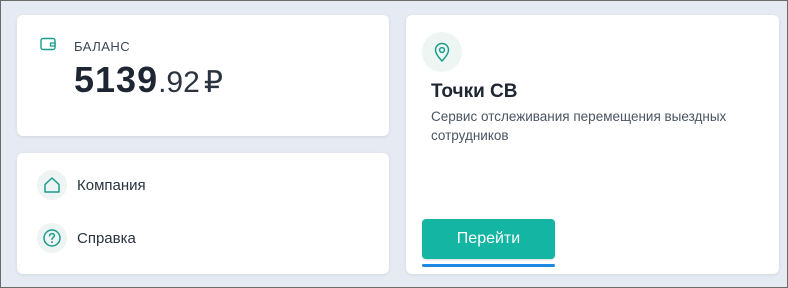  Describe the element at coordinates (111, 185) in the screenshot. I see `menu-item-label: Компания` at that location.